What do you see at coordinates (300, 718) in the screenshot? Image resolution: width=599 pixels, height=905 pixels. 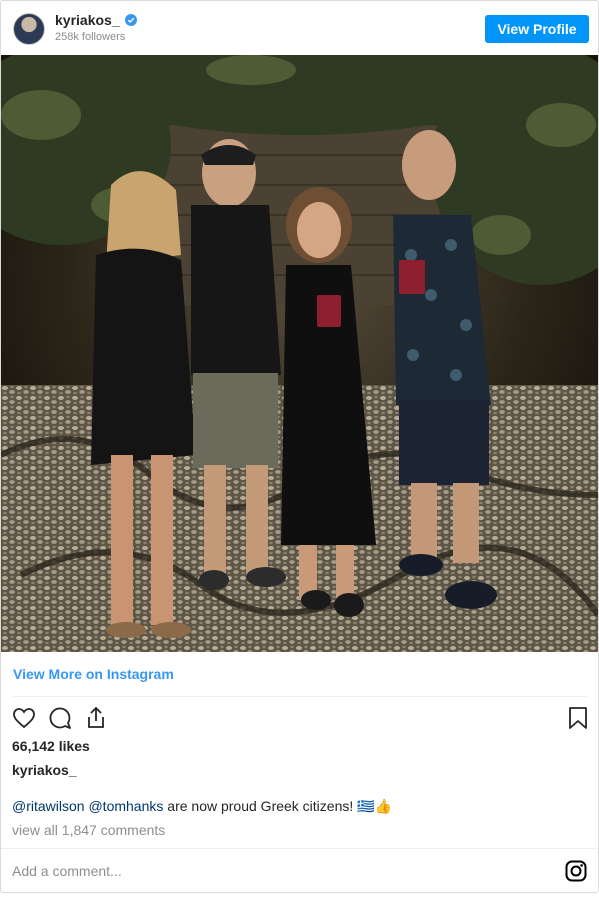 I see `action-bar` at bounding box center [300, 718].